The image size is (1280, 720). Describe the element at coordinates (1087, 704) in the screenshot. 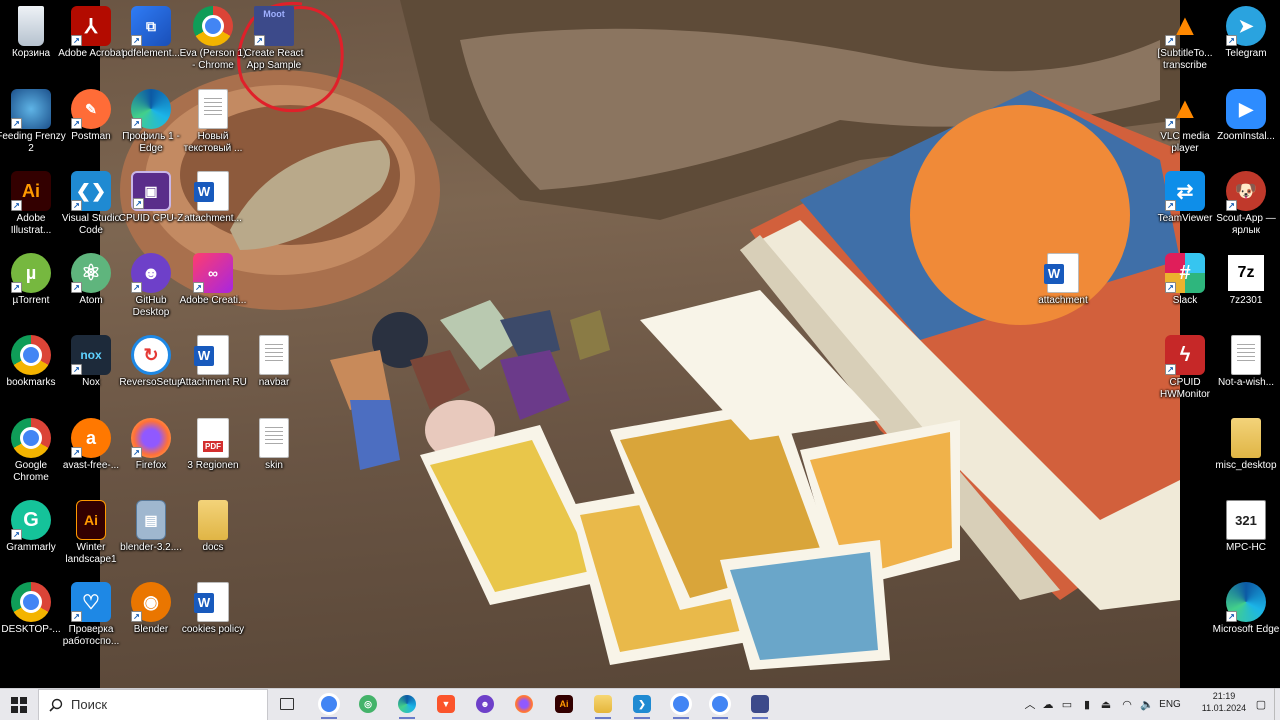

I see `tray-icon-battery: ▮` at that location.